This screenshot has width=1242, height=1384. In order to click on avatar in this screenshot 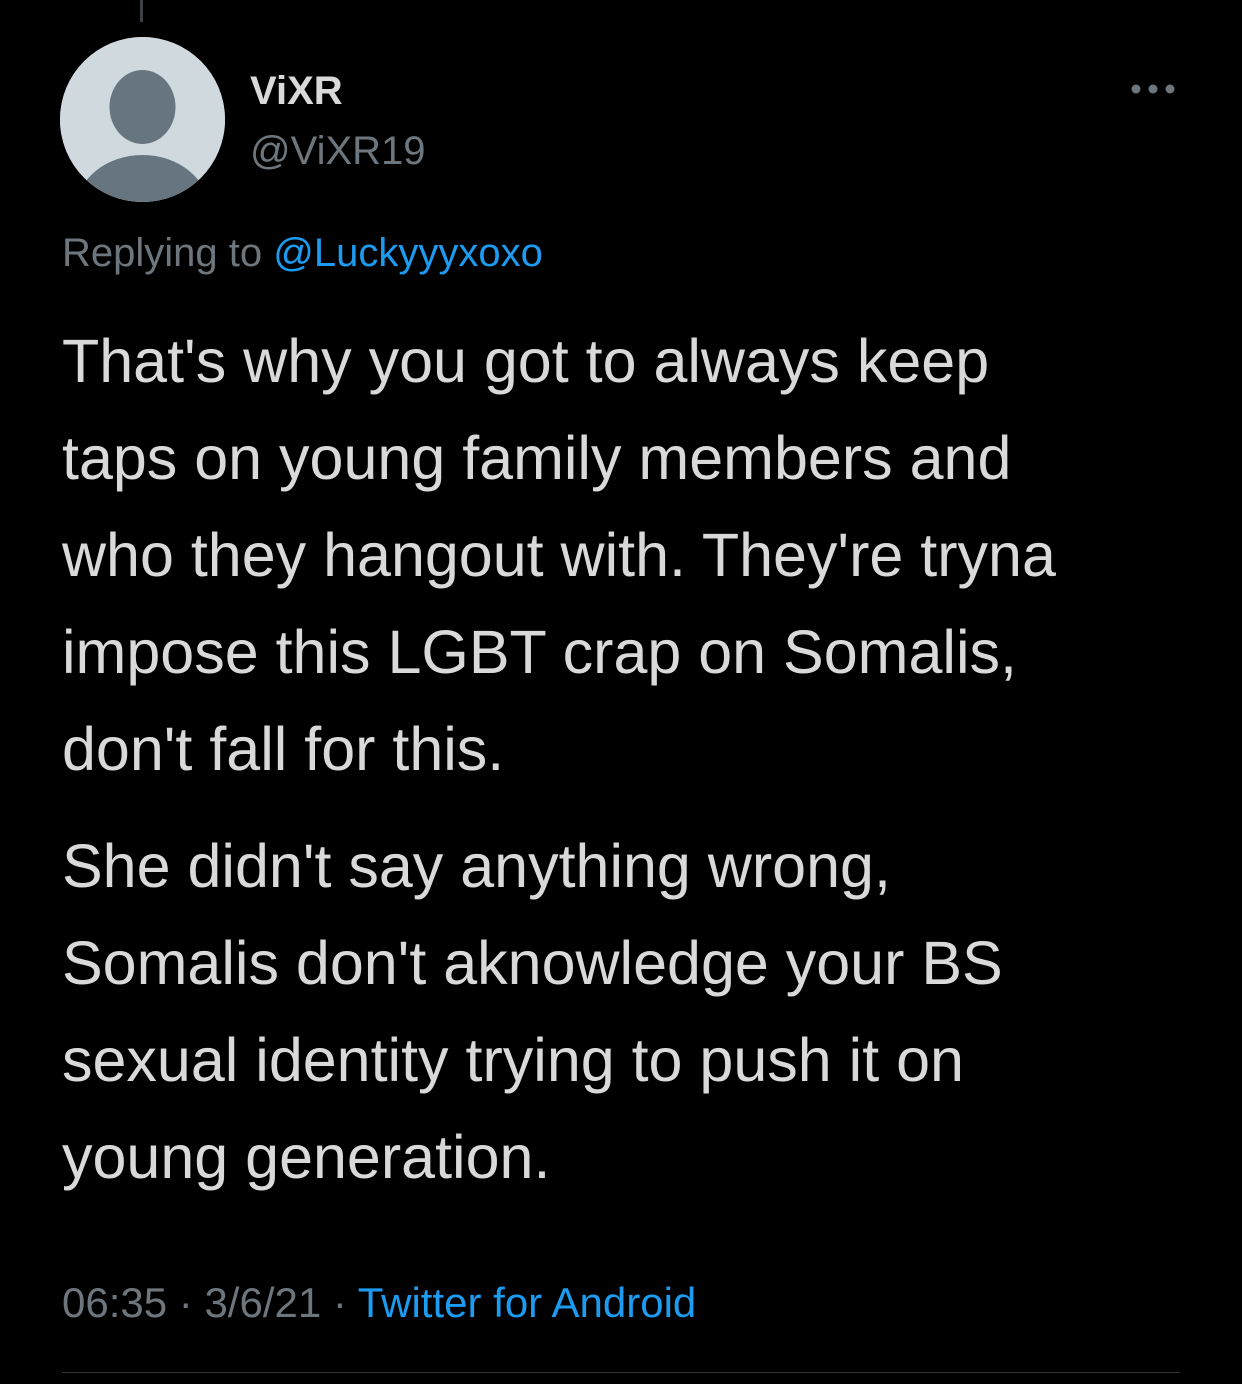, I will do `click(142, 119)`.